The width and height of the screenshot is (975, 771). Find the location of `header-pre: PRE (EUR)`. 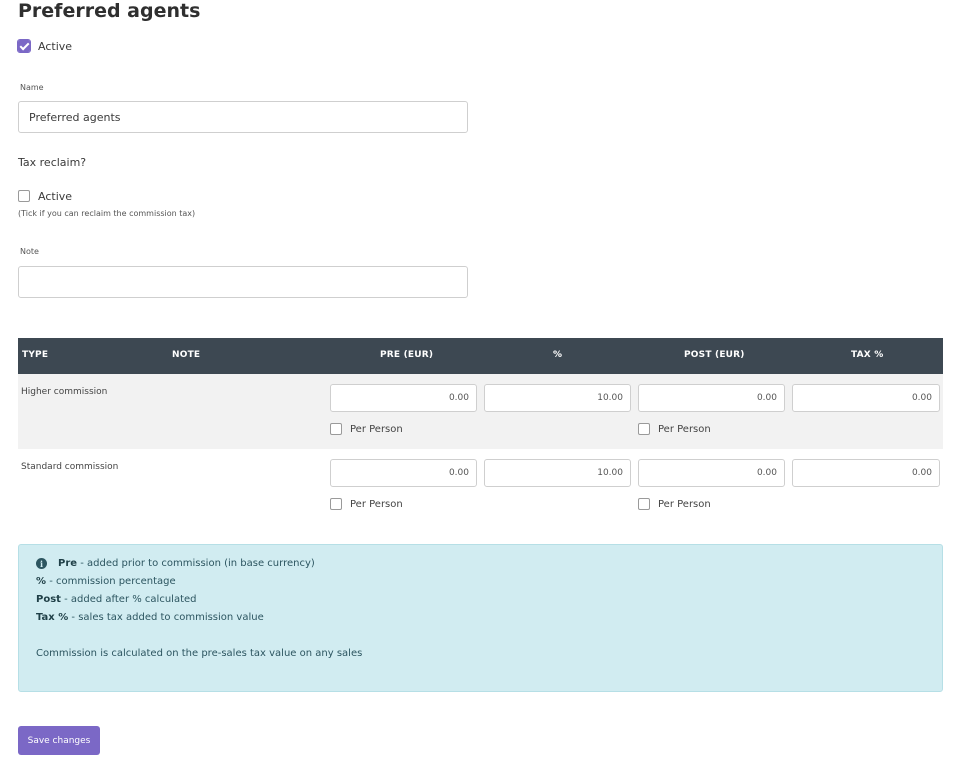

header-pre: PRE (EUR) is located at coordinates (407, 355).